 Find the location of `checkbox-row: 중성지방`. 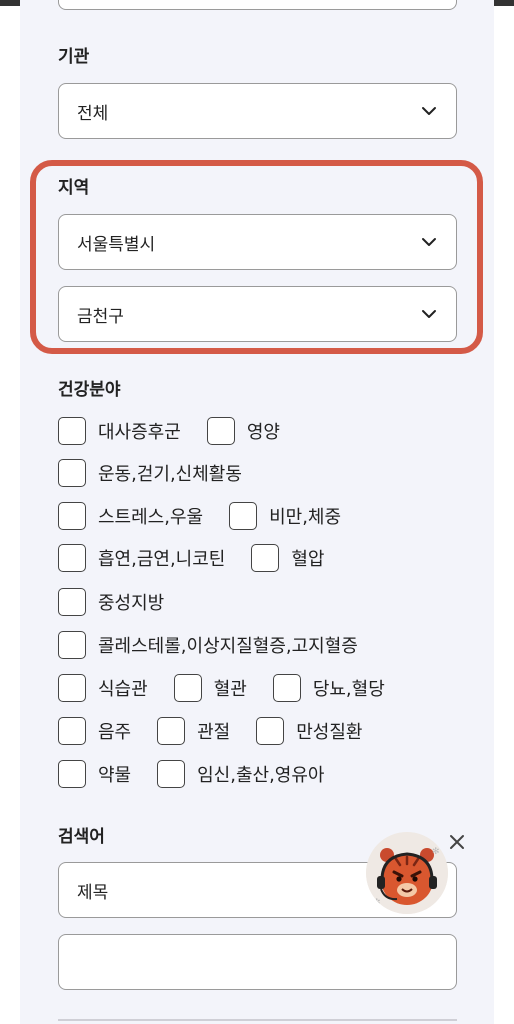

checkbox-row: 중성지방 is located at coordinates (124, 602).